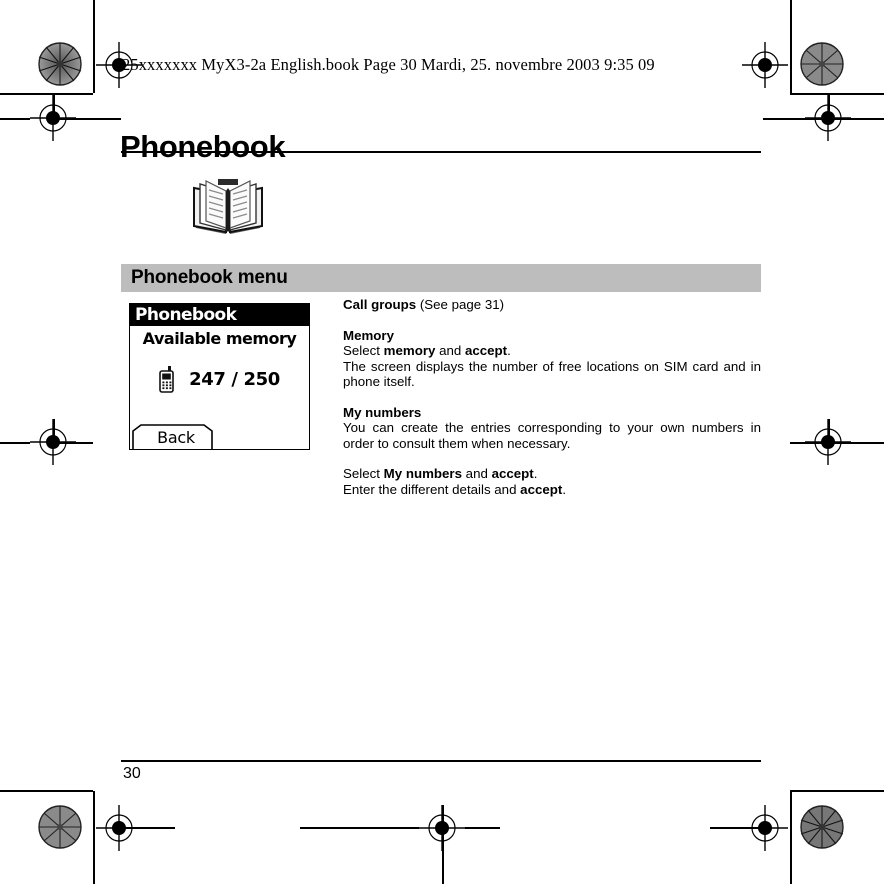  I want to click on section-bar-label: Phonebook menu, so click(209, 277).